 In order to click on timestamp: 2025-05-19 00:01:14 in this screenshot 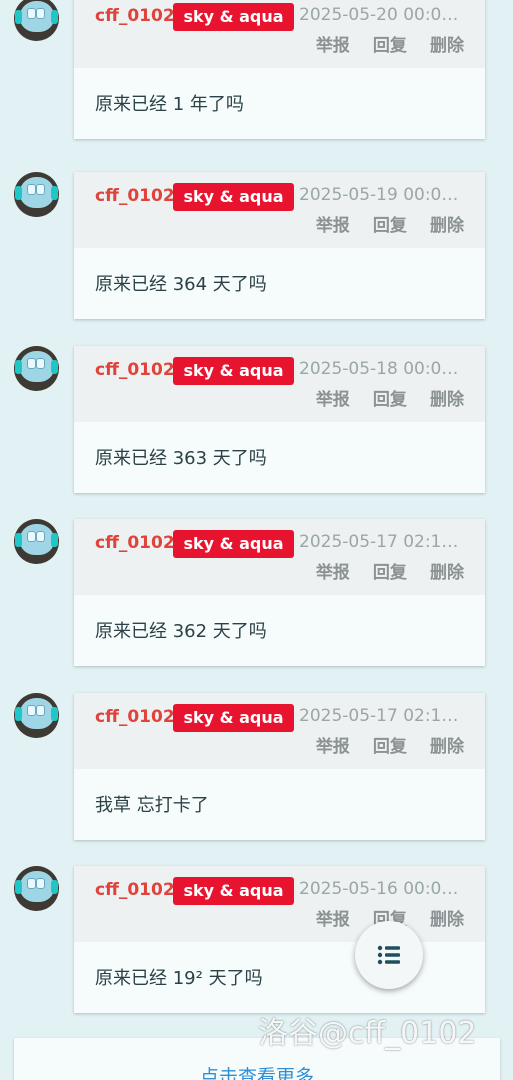, I will do `click(381, 195)`.